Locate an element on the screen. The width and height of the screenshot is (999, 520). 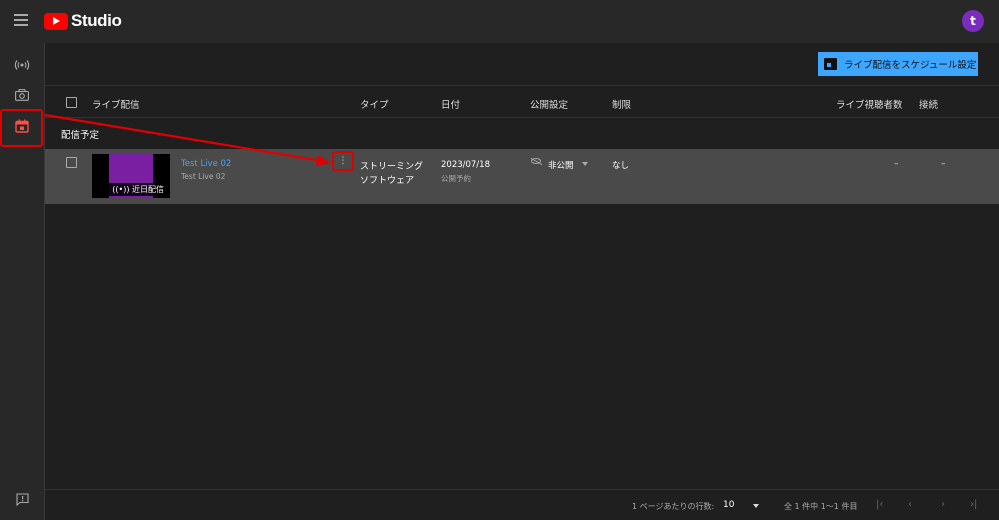
logo-text: Studio is located at coordinates (96, 20).